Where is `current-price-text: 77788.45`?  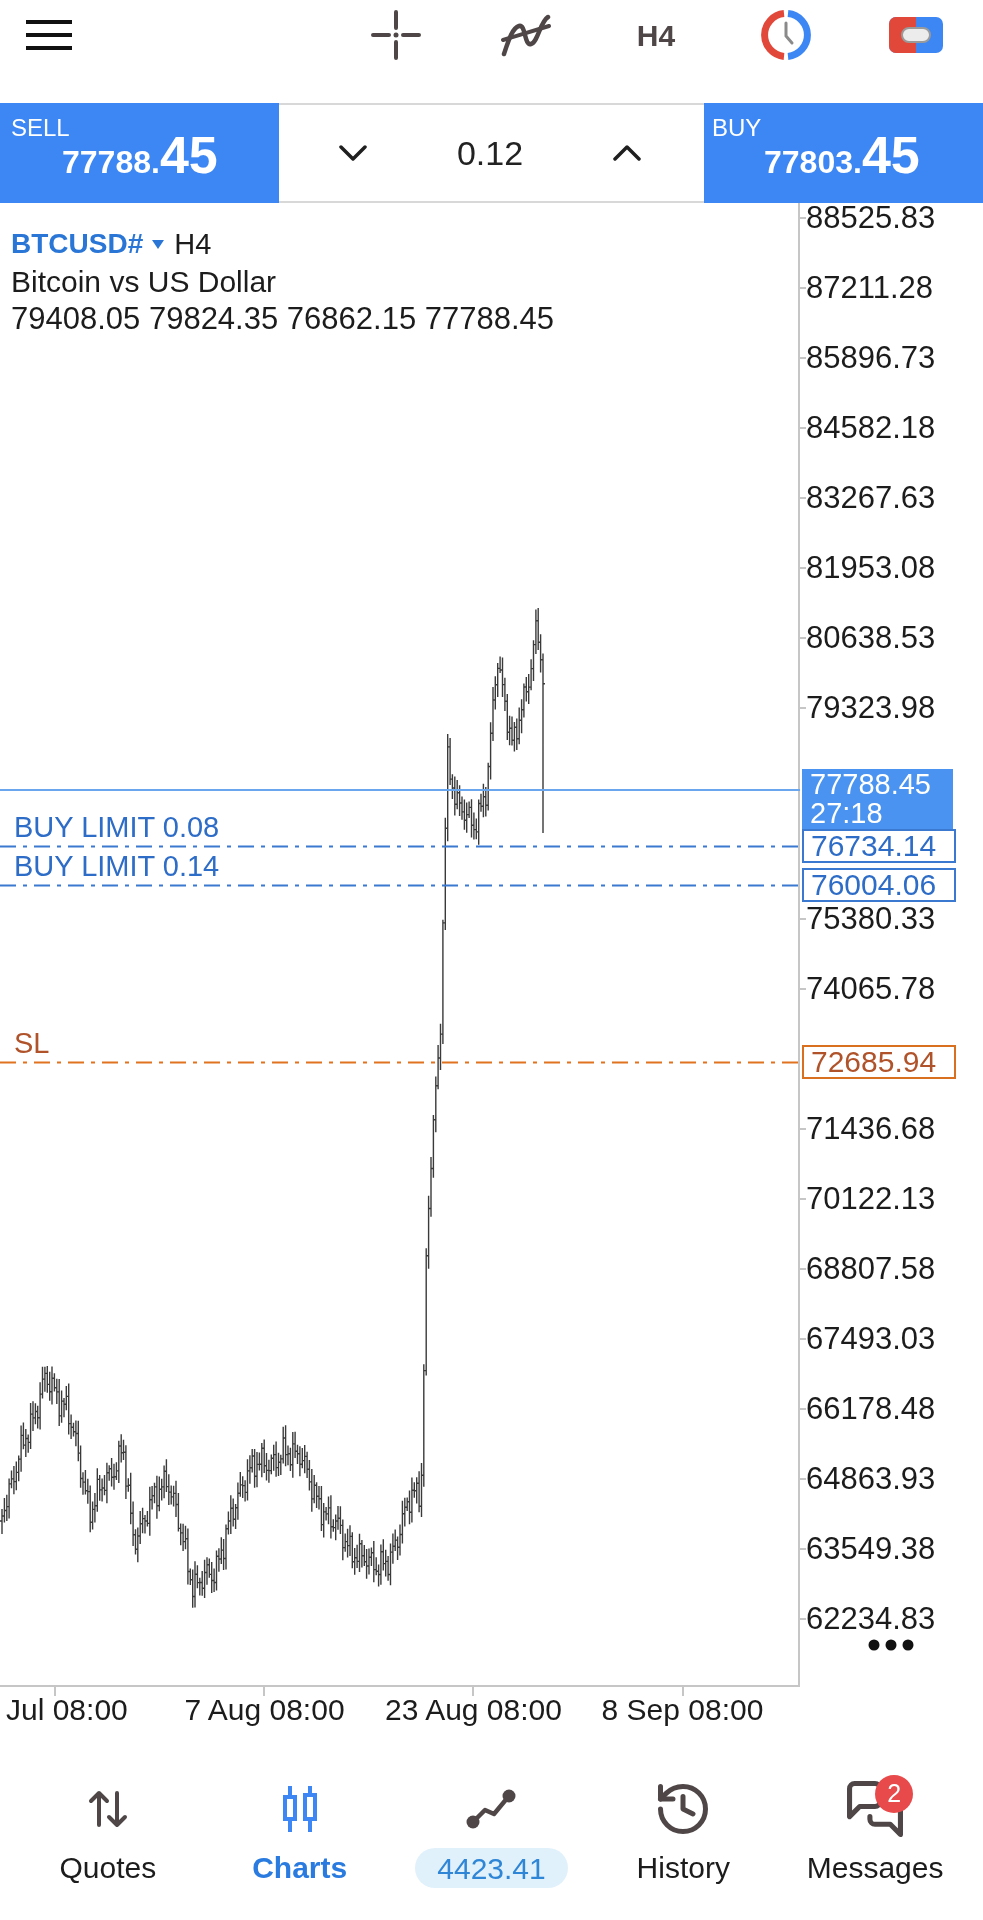
current-price-text: 77788.45 is located at coordinates (870, 785).